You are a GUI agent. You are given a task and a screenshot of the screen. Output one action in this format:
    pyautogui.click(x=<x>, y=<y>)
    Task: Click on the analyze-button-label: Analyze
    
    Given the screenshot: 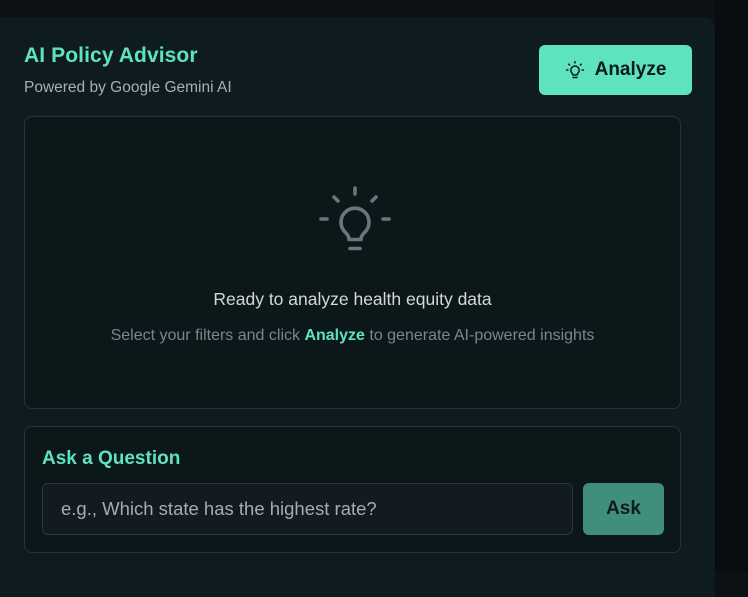 What is the action you would take?
    pyautogui.click(x=630, y=69)
    